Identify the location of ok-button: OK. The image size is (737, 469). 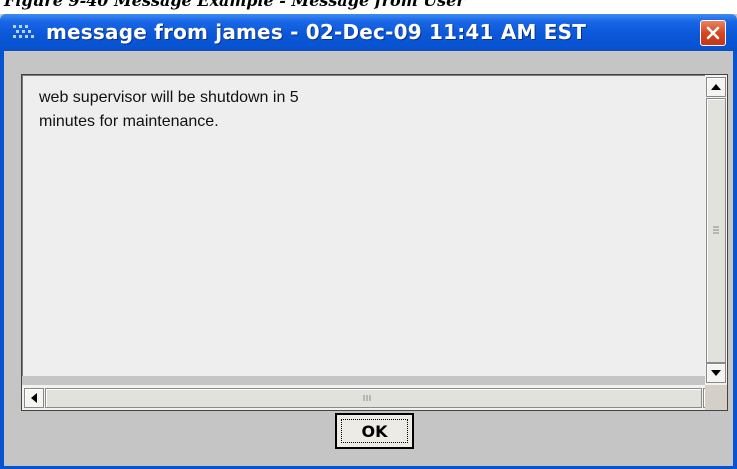
(374, 431).